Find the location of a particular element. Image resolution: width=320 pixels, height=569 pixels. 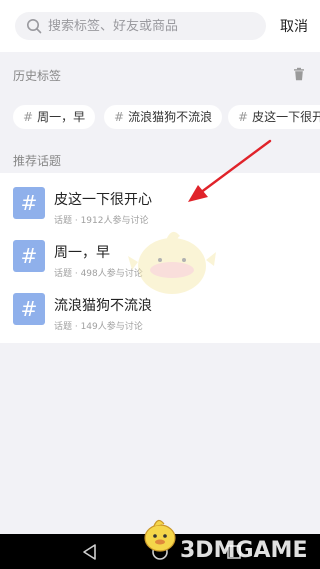

trash-icon is located at coordinates (299, 74).